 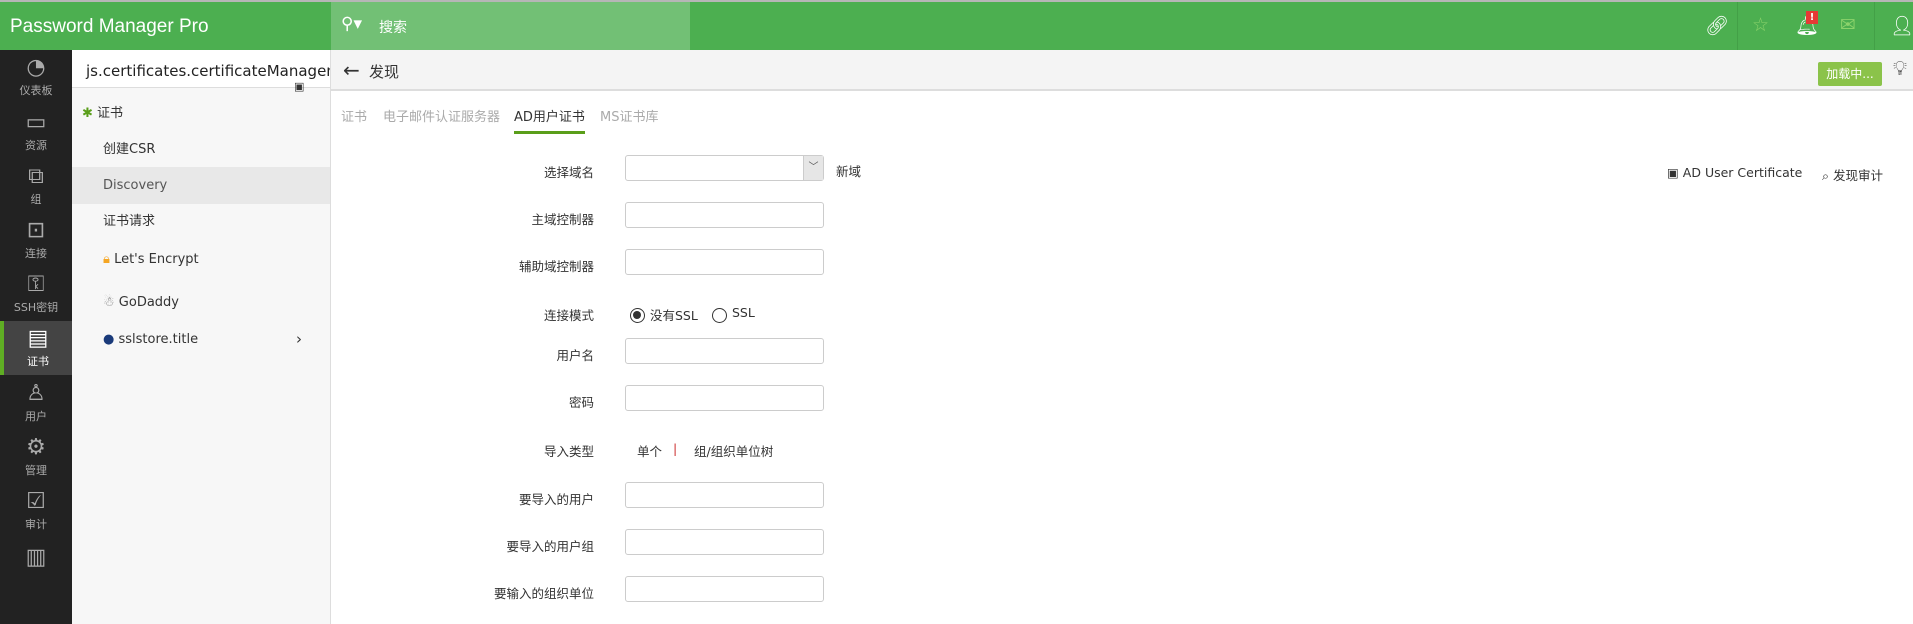 I want to click on ssh-key-icon: ⚿, so click(x=36, y=284).